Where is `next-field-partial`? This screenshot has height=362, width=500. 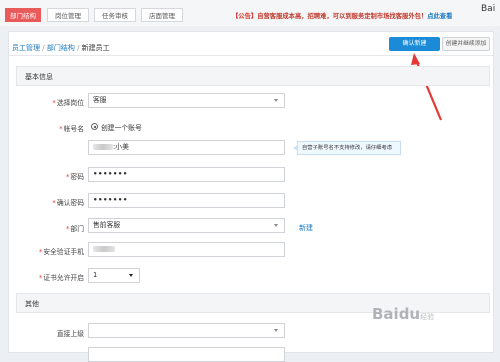 next-field-partial is located at coordinates (186, 354).